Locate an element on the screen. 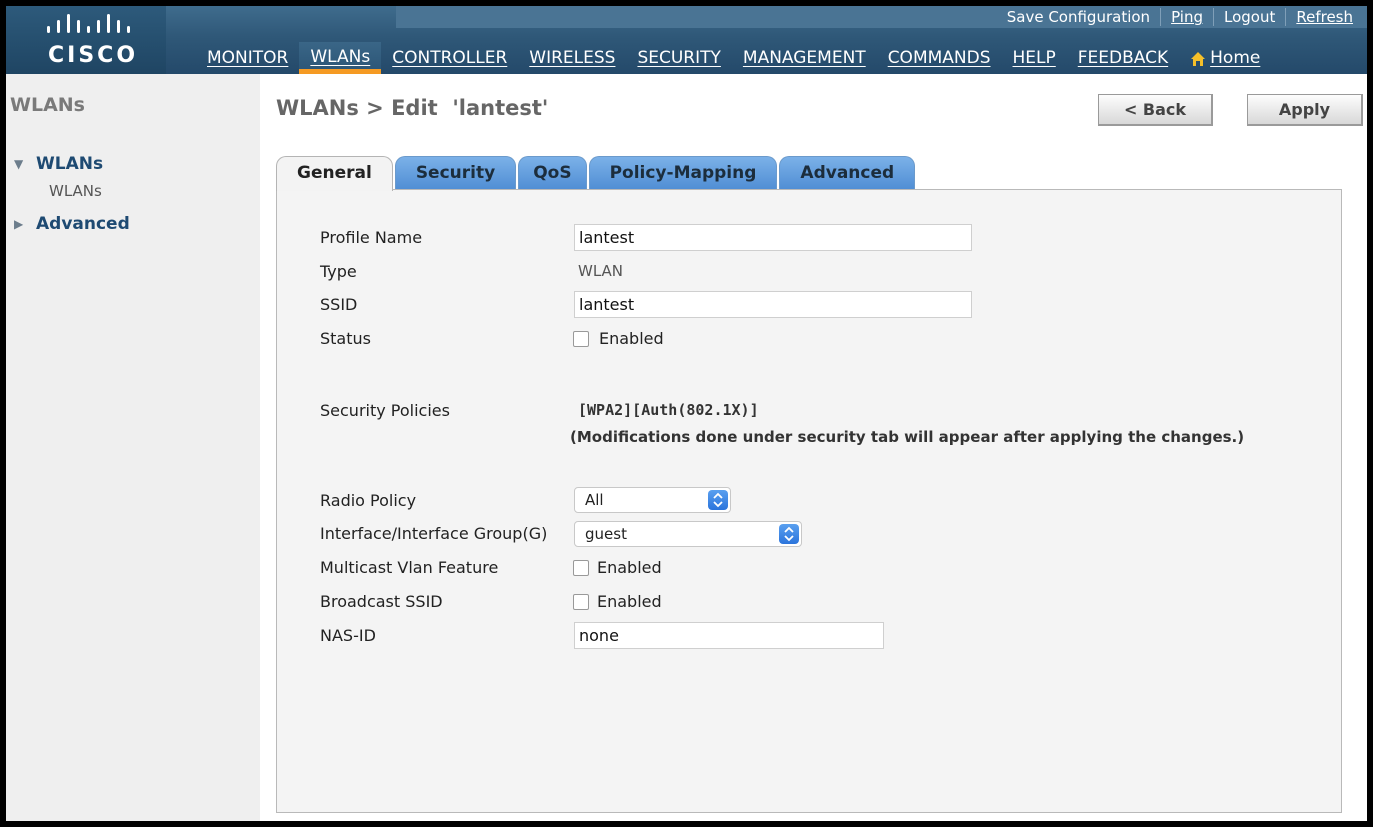  sidebar-group-label: Advanced is located at coordinates (83, 224).